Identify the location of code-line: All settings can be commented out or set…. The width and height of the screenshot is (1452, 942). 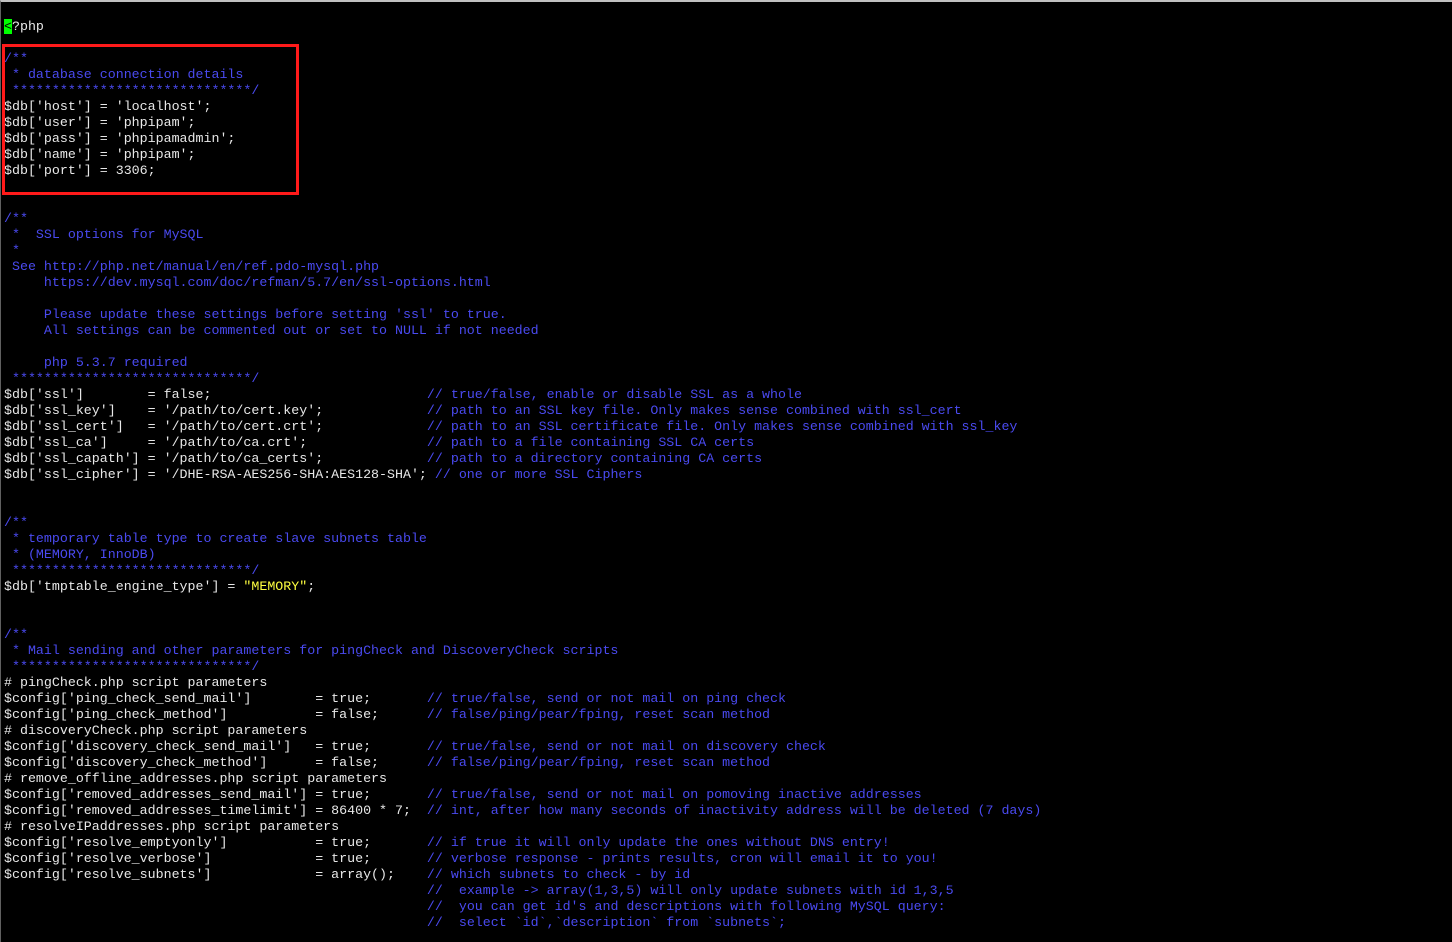
(522, 331).